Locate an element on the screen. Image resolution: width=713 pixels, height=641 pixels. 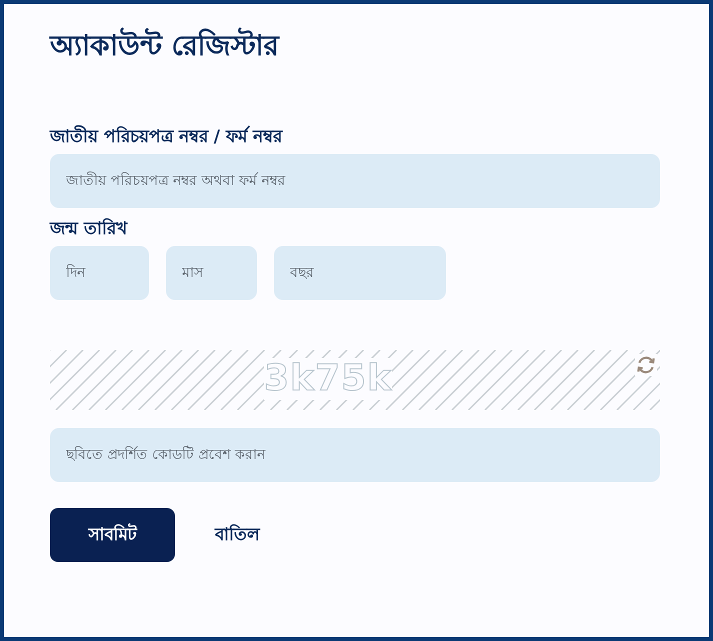
page-title: অ্যাকাউন্ট রেজিস্টার is located at coordinates (165, 45).